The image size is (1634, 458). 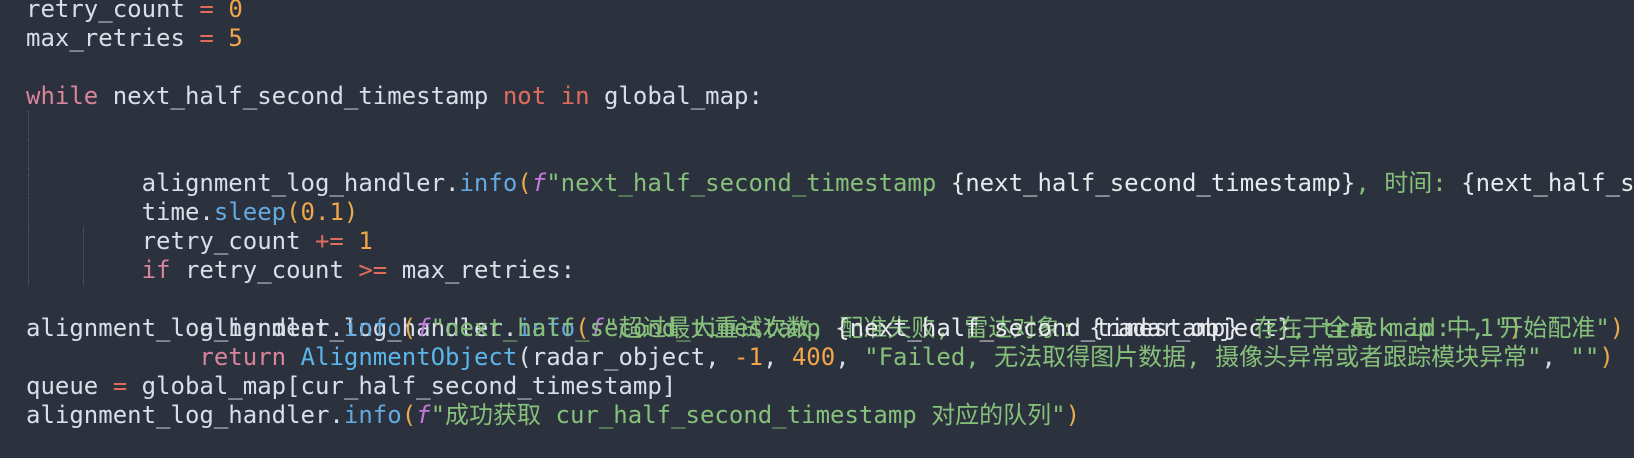 What do you see at coordinates (105, 38) in the screenshot?
I see `code-token: max_retries` at bounding box center [105, 38].